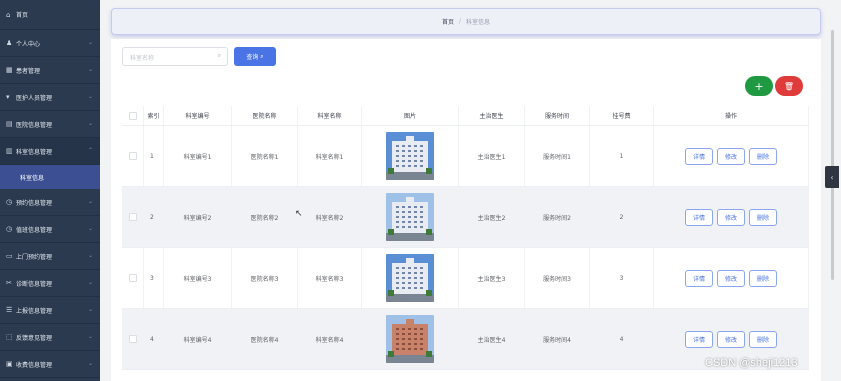 The height and width of the screenshot is (381, 841). What do you see at coordinates (492, 156) in the screenshot?
I see `table-cell: 主治医生1` at bounding box center [492, 156].